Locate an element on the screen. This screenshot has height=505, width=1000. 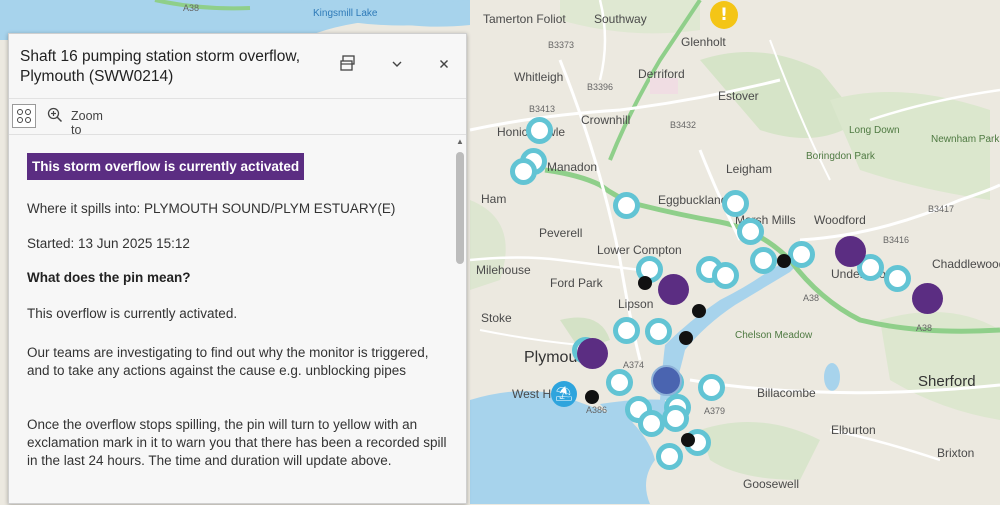
beach-umbrella-icon: ⛱ is located at coordinates (564, 394).